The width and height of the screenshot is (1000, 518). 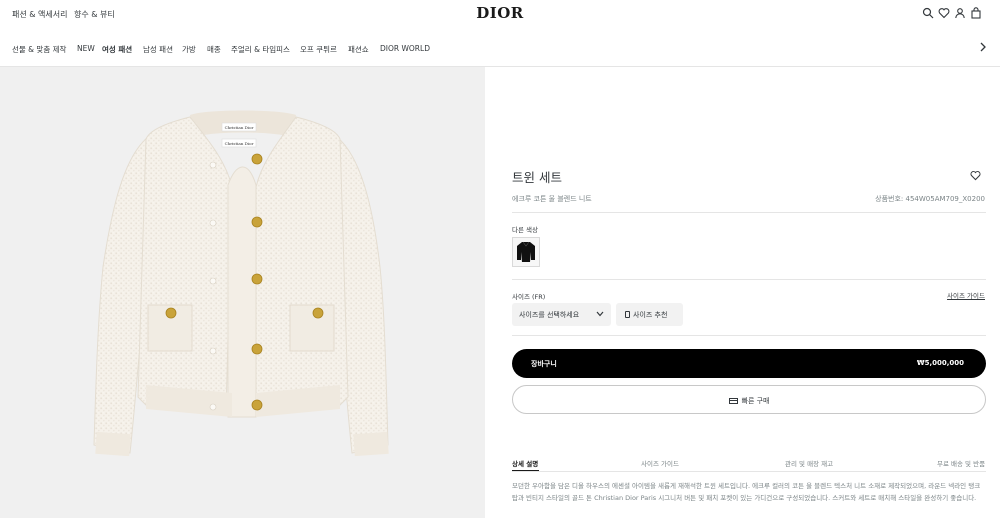 What do you see at coordinates (529, 297) in the screenshot?
I see `size-label: 사이즈 (FR)` at bounding box center [529, 297].